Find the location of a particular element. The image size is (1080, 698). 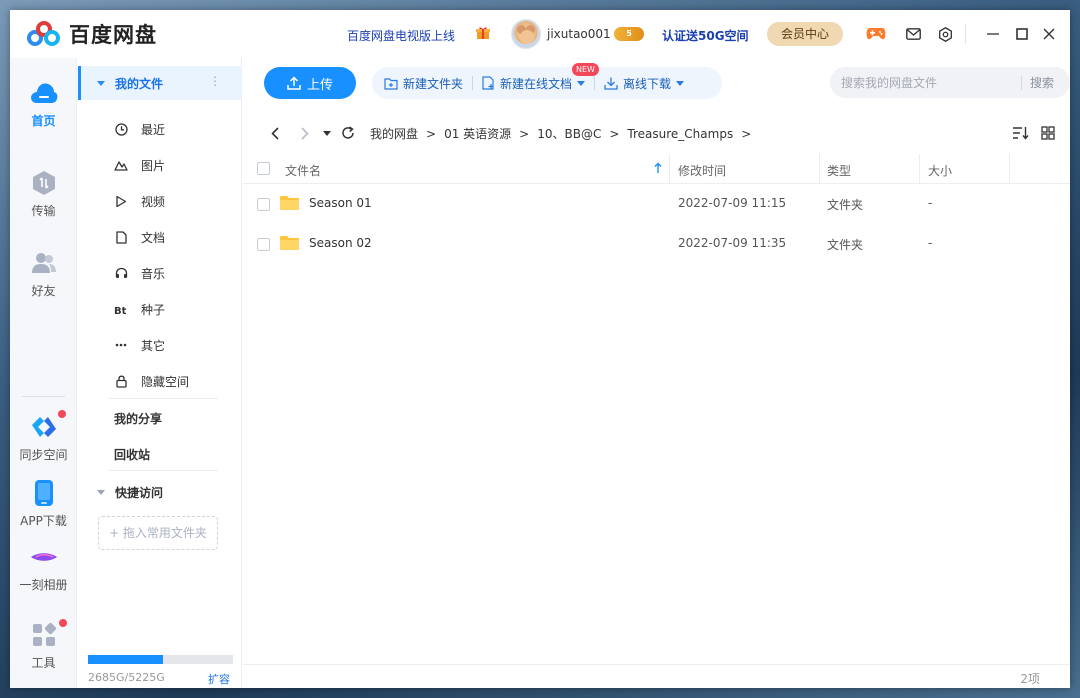

document-icon is located at coordinates (121, 237).